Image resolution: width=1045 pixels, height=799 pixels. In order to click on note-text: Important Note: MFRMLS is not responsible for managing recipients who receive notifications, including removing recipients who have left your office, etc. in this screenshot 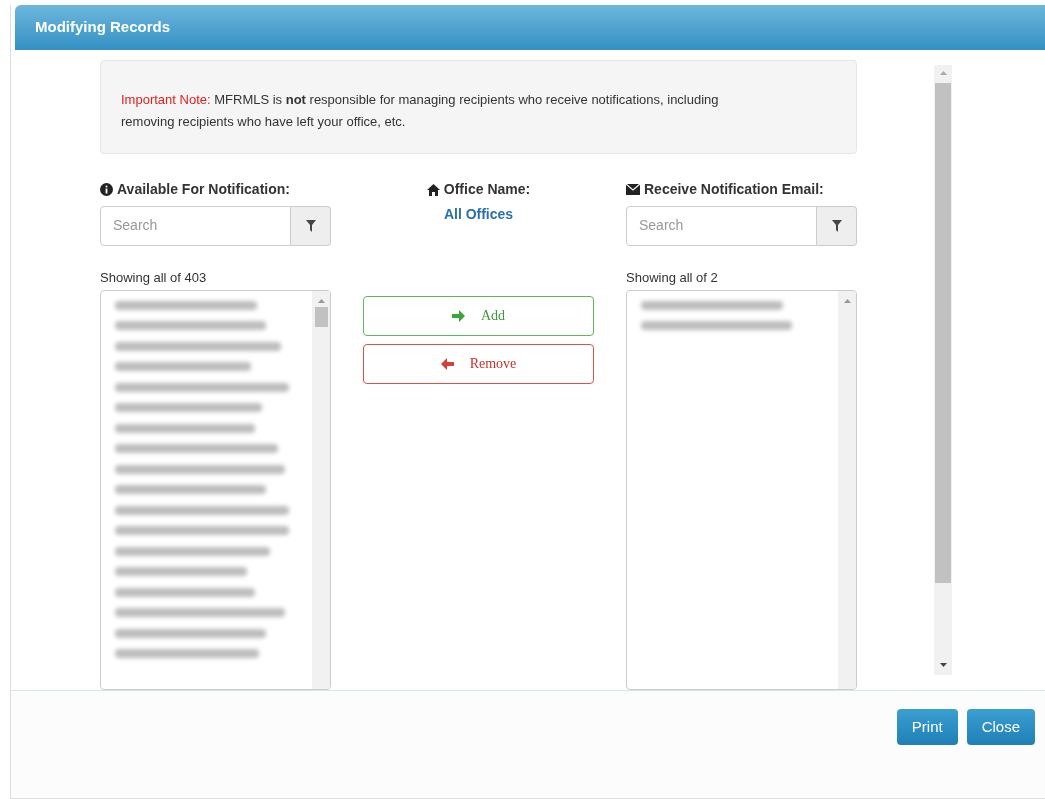, I will do `click(420, 111)`.